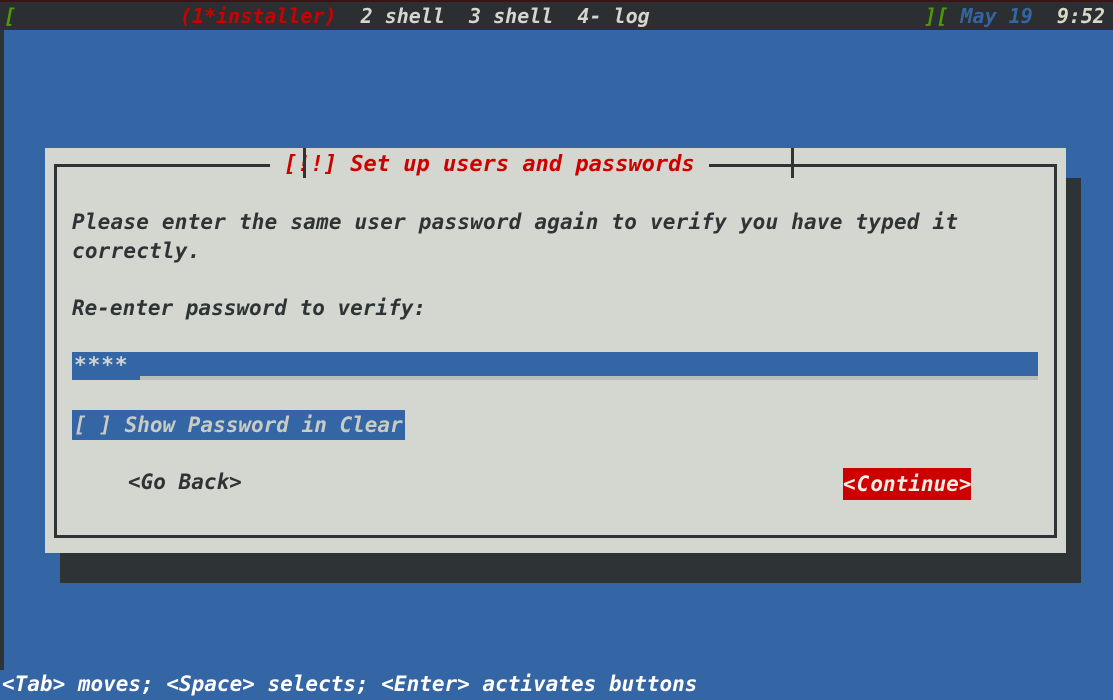 The width and height of the screenshot is (1113, 700). What do you see at coordinates (185, 482) in the screenshot?
I see `go-back-button: <Go Back>` at bounding box center [185, 482].